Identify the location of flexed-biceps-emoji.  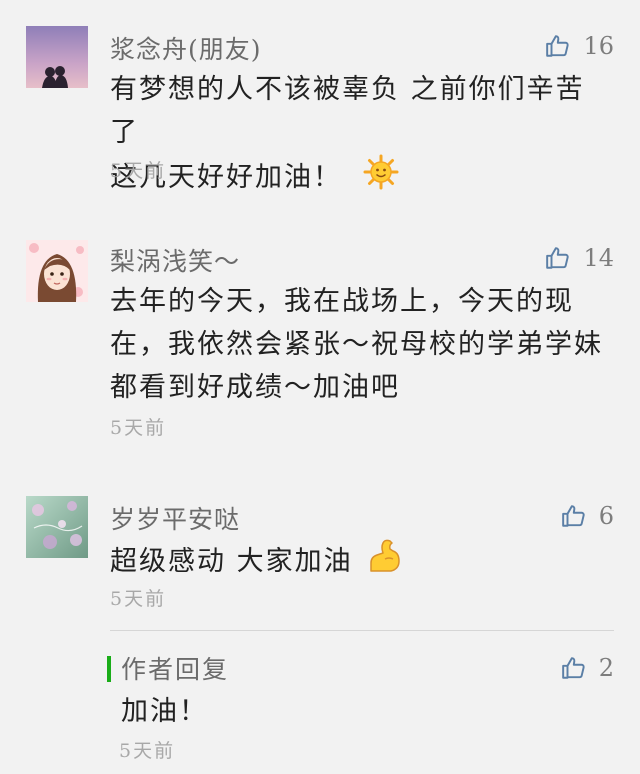
(384, 562).